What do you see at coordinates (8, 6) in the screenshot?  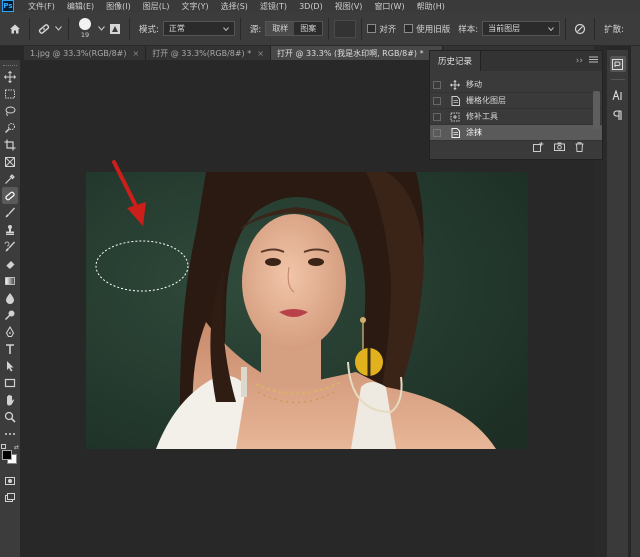 I see `ps-logo: Ps` at bounding box center [8, 6].